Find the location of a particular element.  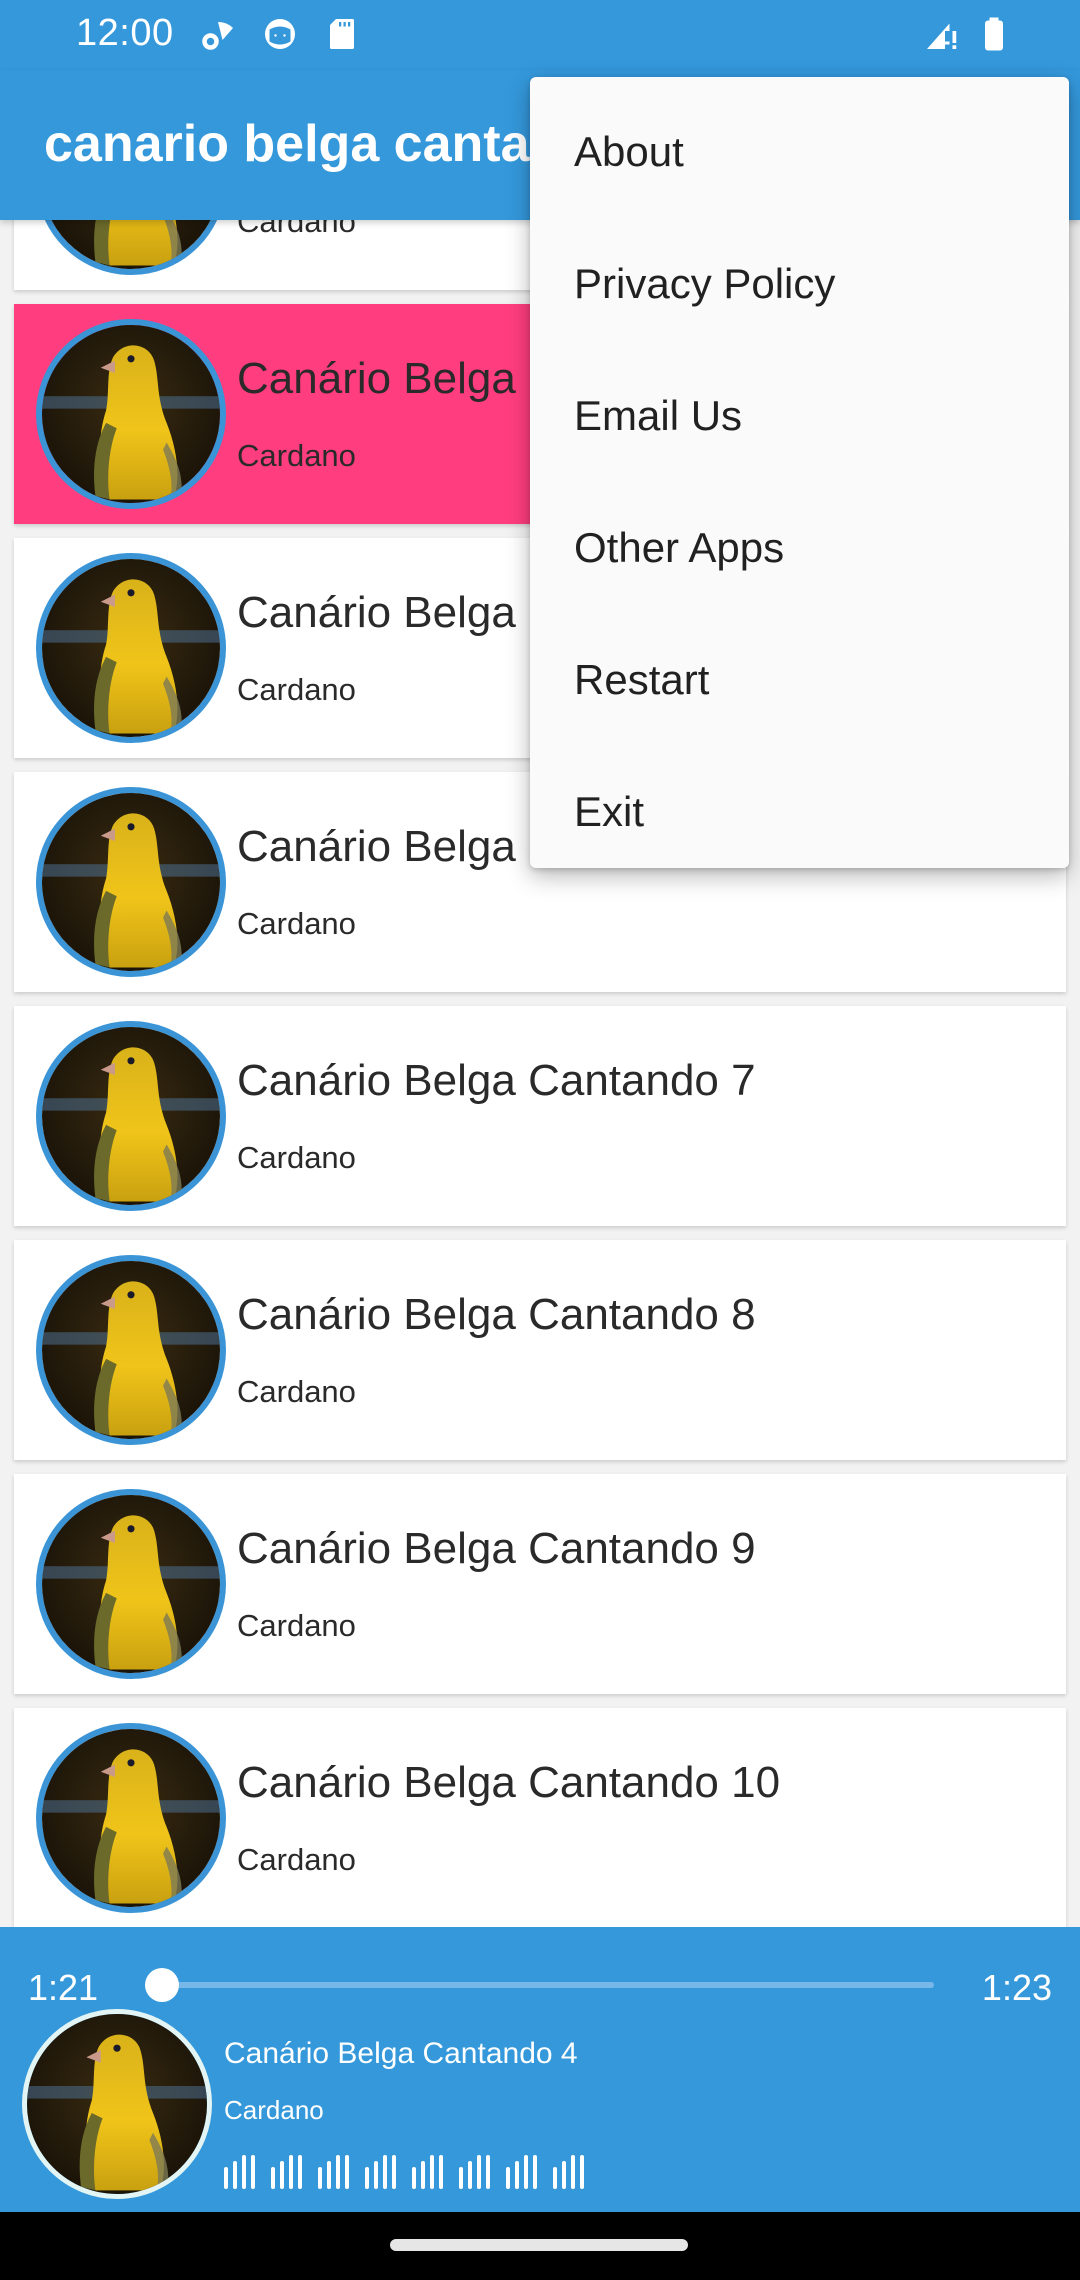

home-gesture-handle is located at coordinates (539, 2245).